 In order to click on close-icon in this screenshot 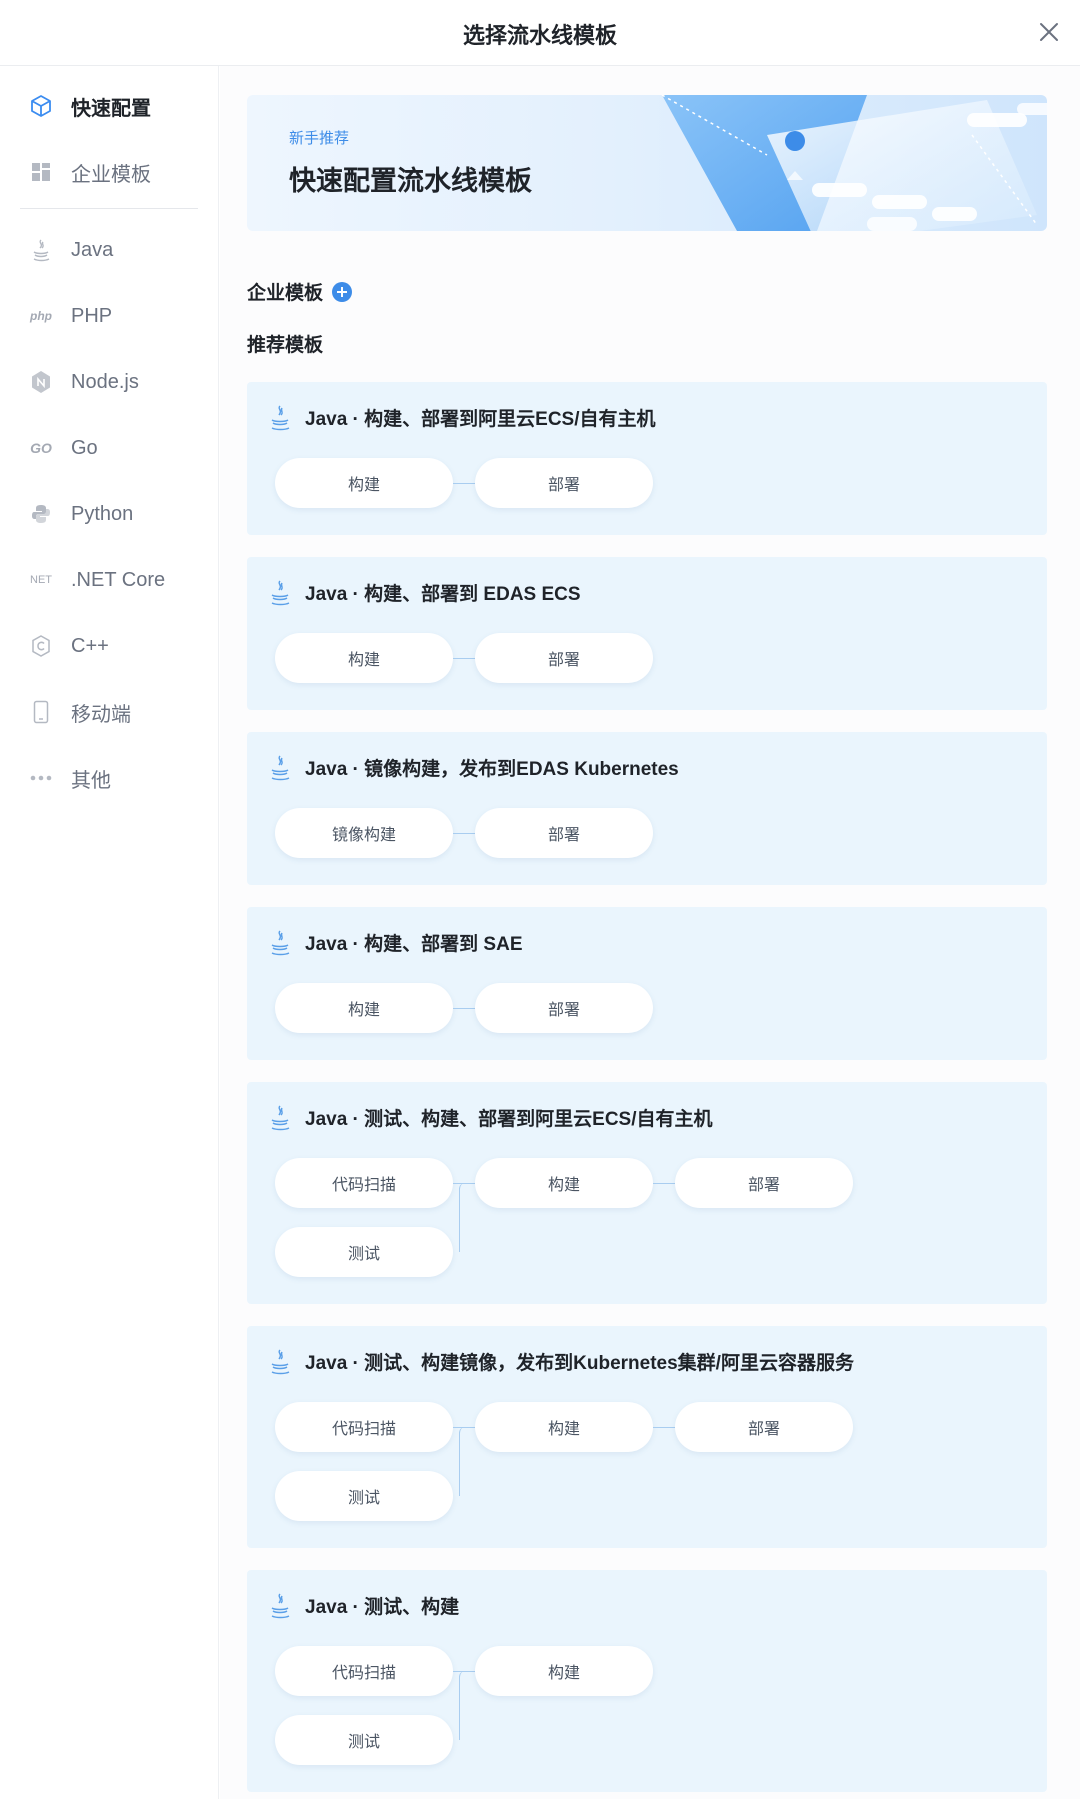, I will do `click(1049, 32)`.